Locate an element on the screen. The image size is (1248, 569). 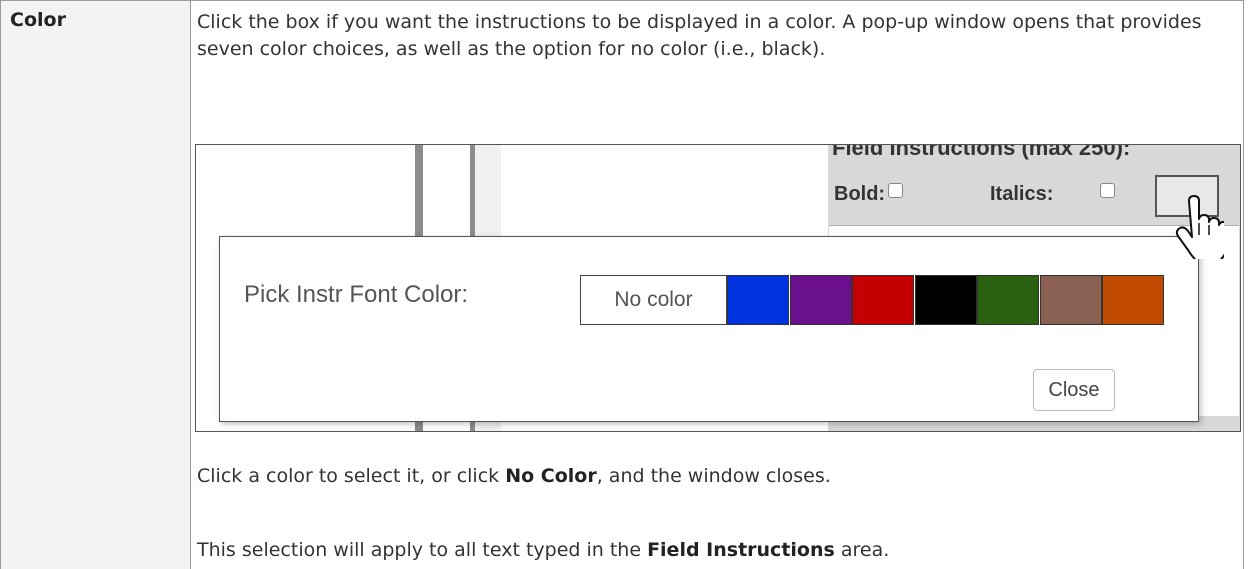
no-color-emphasis: No Color is located at coordinates (551, 476).